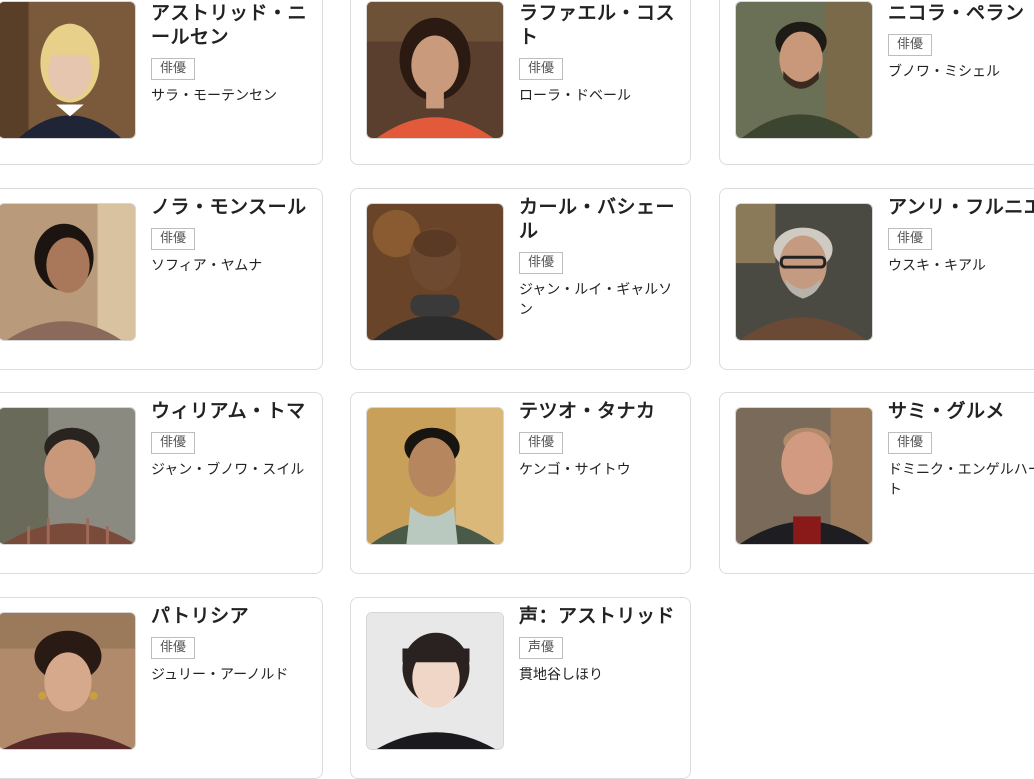  Describe the element at coordinates (207, 266) in the screenshot. I see `actor-name: ソフィア・ヤムナ` at that location.